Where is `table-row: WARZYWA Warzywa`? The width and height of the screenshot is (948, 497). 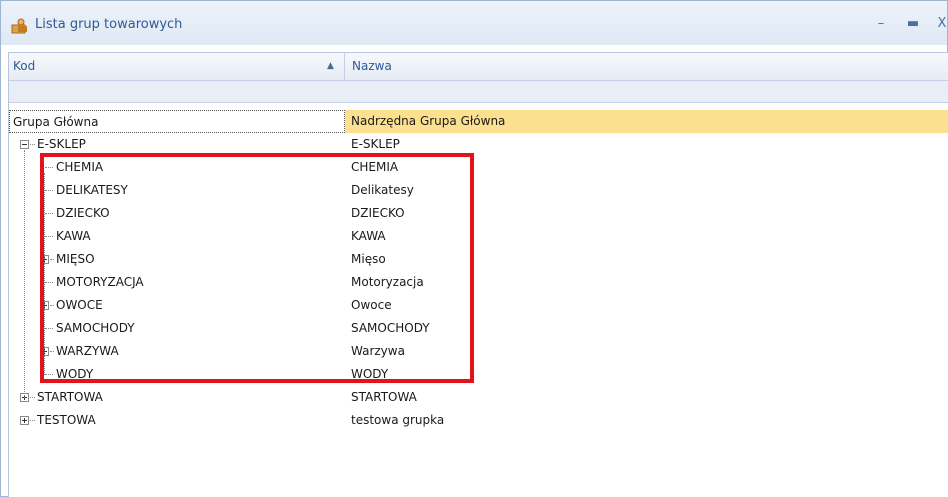 table-row: WARZYWA Warzywa is located at coordinates (478, 351).